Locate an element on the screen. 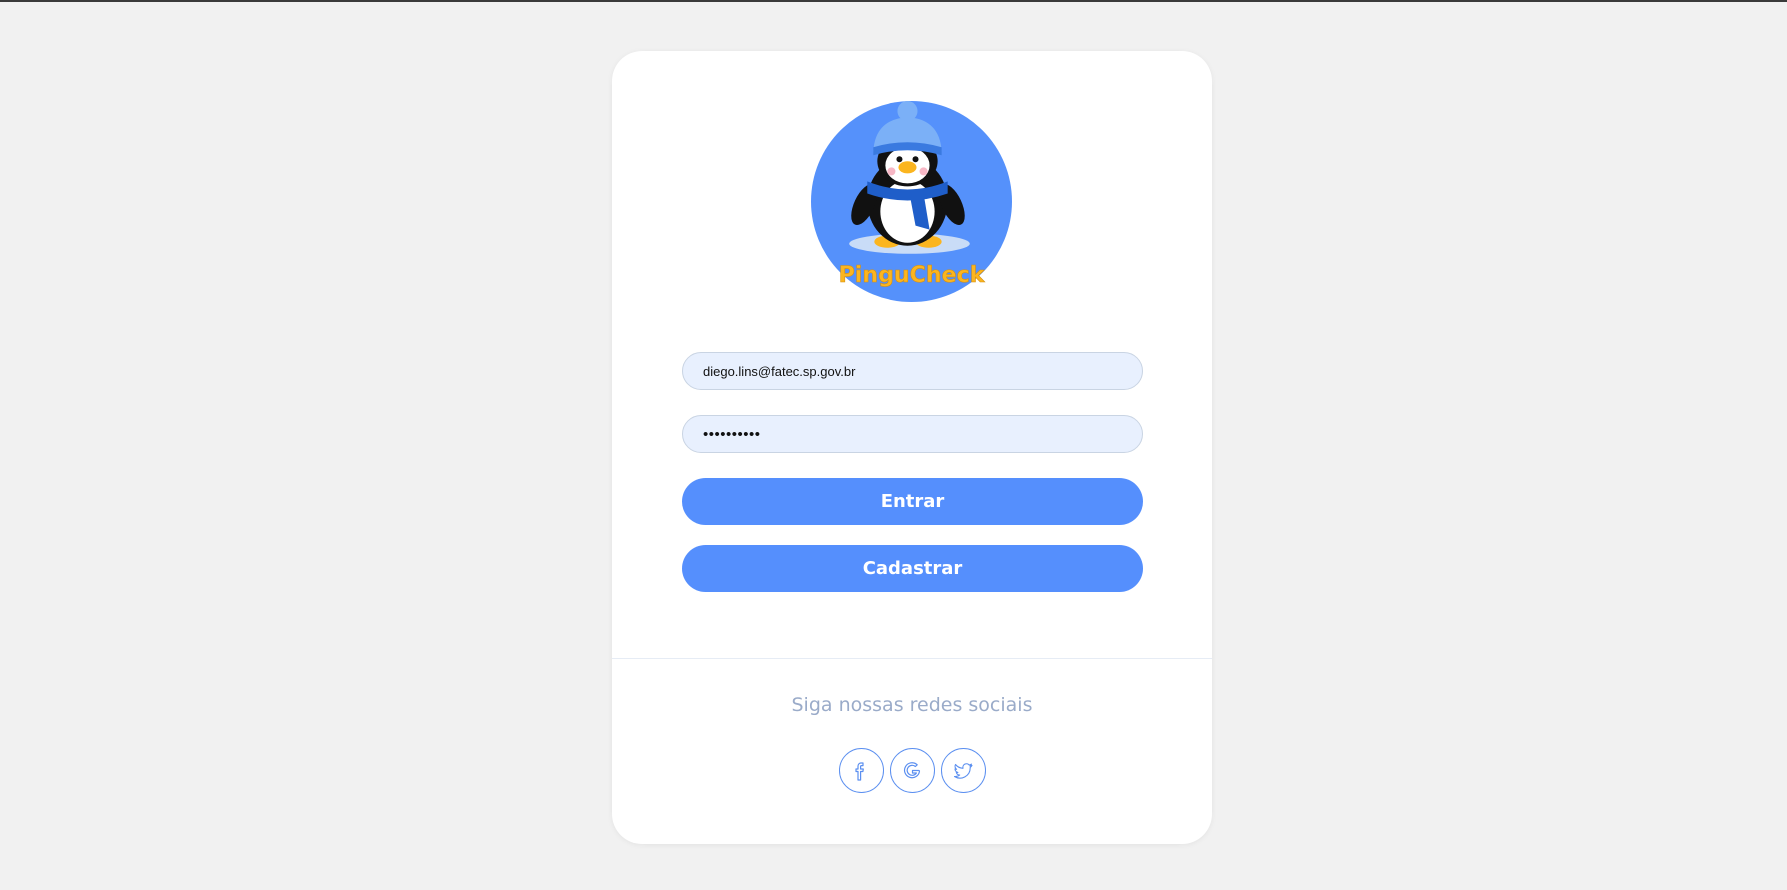 The width and height of the screenshot is (1787, 890). twitter-button is located at coordinates (963, 770).